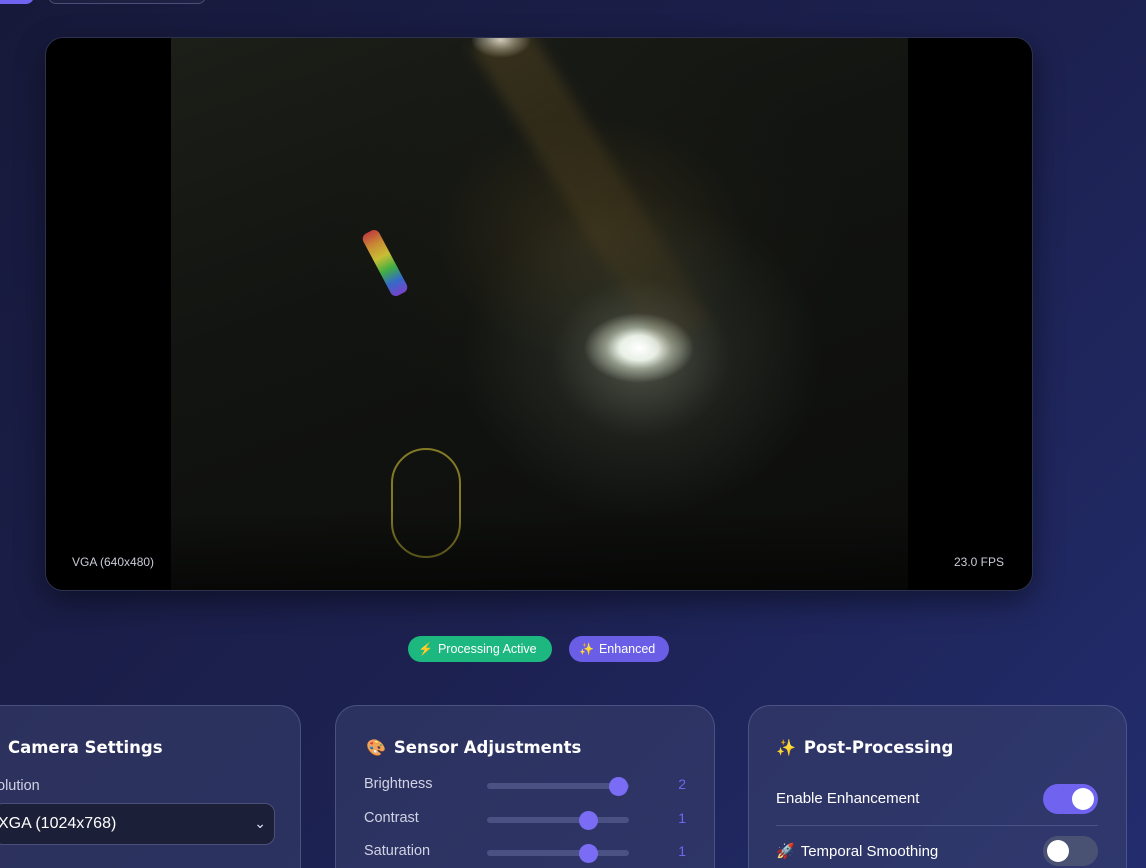 The image size is (1146, 868). I want to click on brightness-slider-thumb, so click(618, 786).